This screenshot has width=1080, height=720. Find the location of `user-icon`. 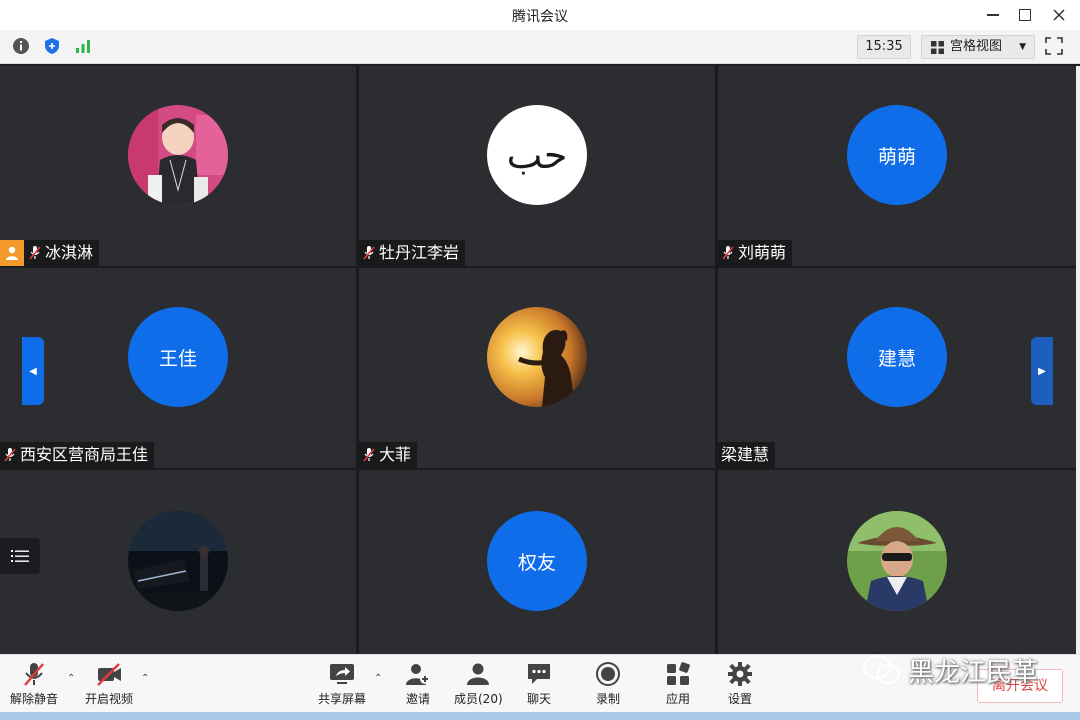

user-icon is located at coordinates (12, 253).